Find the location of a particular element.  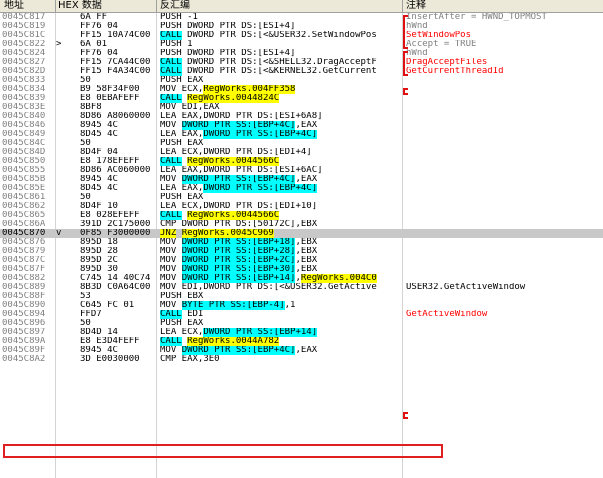

hex-cell: 0F85 F3000000 is located at coordinates (115, 233).